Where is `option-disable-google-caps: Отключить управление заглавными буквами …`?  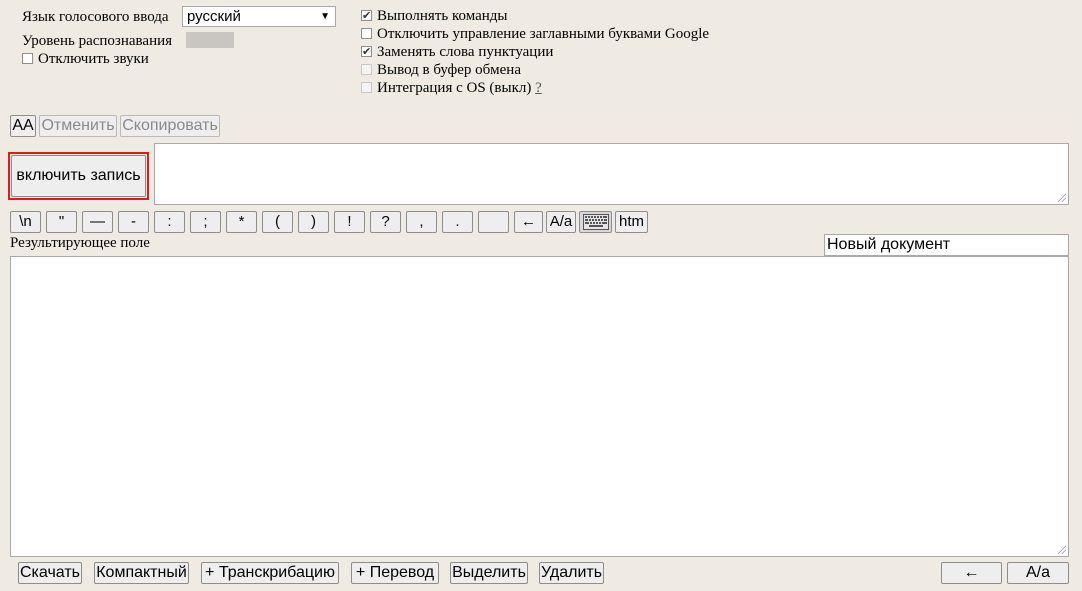 option-disable-google-caps: Отключить управление заглавными буквами … is located at coordinates (535, 34).